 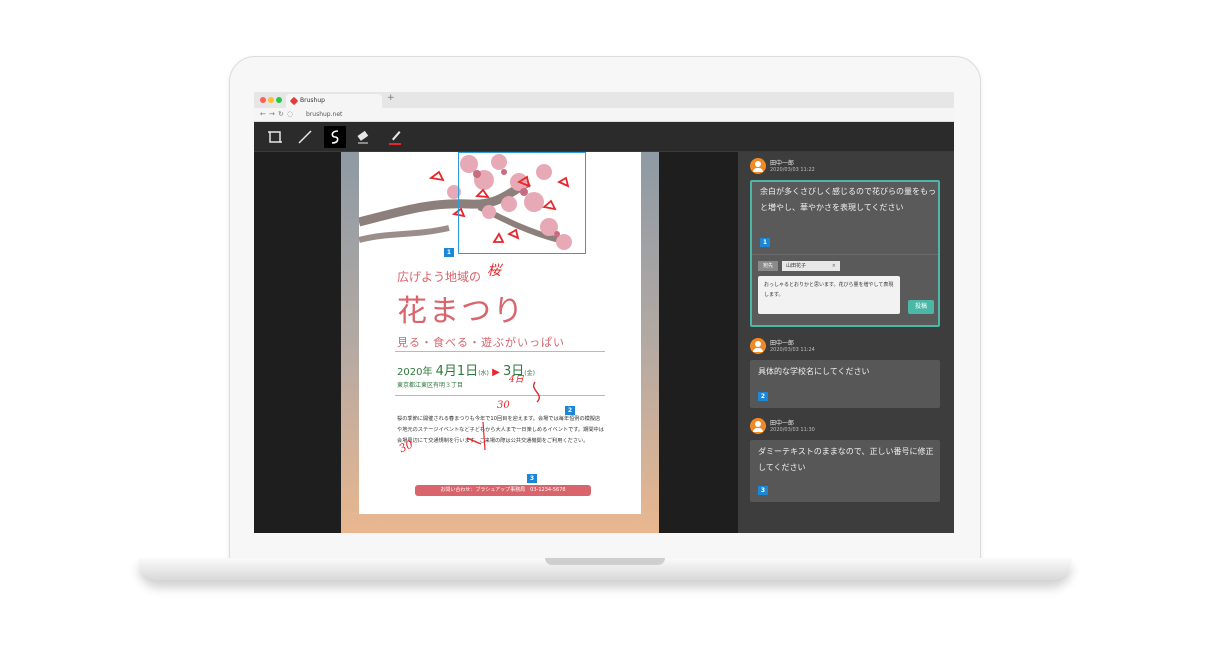 What do you see at coordinates (845, 167) in the screenshot?
I see `comment-header-1: 田中一郎 2020/03/03 11:22` at bounding box center [845, 167].